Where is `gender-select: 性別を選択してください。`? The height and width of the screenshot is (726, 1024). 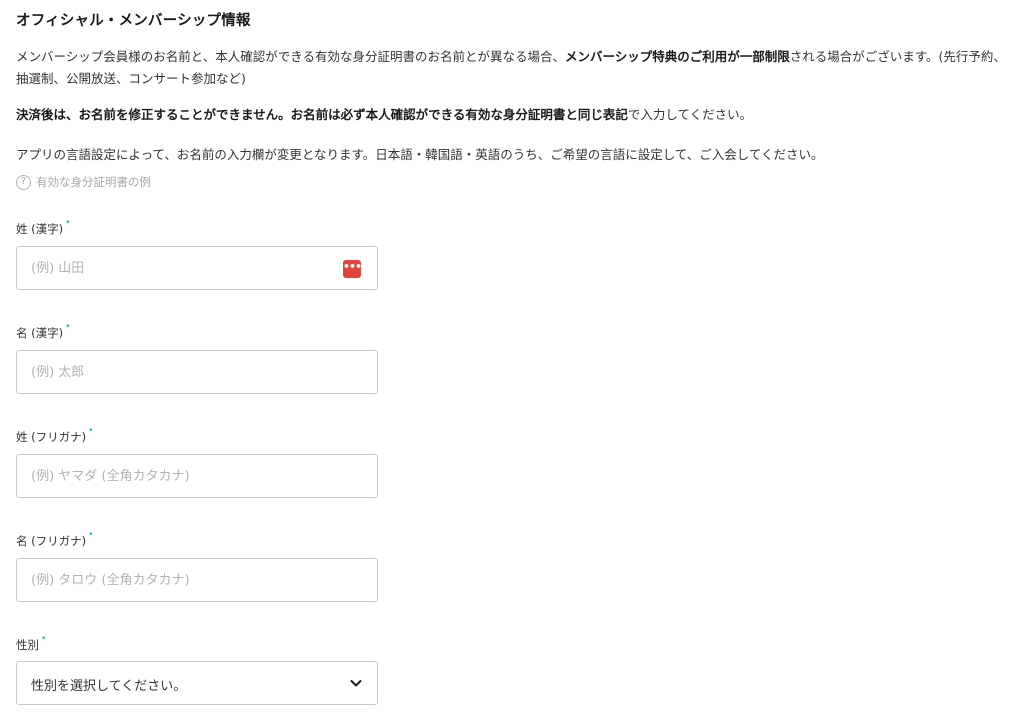
gender-select: 性別を選択してください。 is located at coordinates (197, 683).